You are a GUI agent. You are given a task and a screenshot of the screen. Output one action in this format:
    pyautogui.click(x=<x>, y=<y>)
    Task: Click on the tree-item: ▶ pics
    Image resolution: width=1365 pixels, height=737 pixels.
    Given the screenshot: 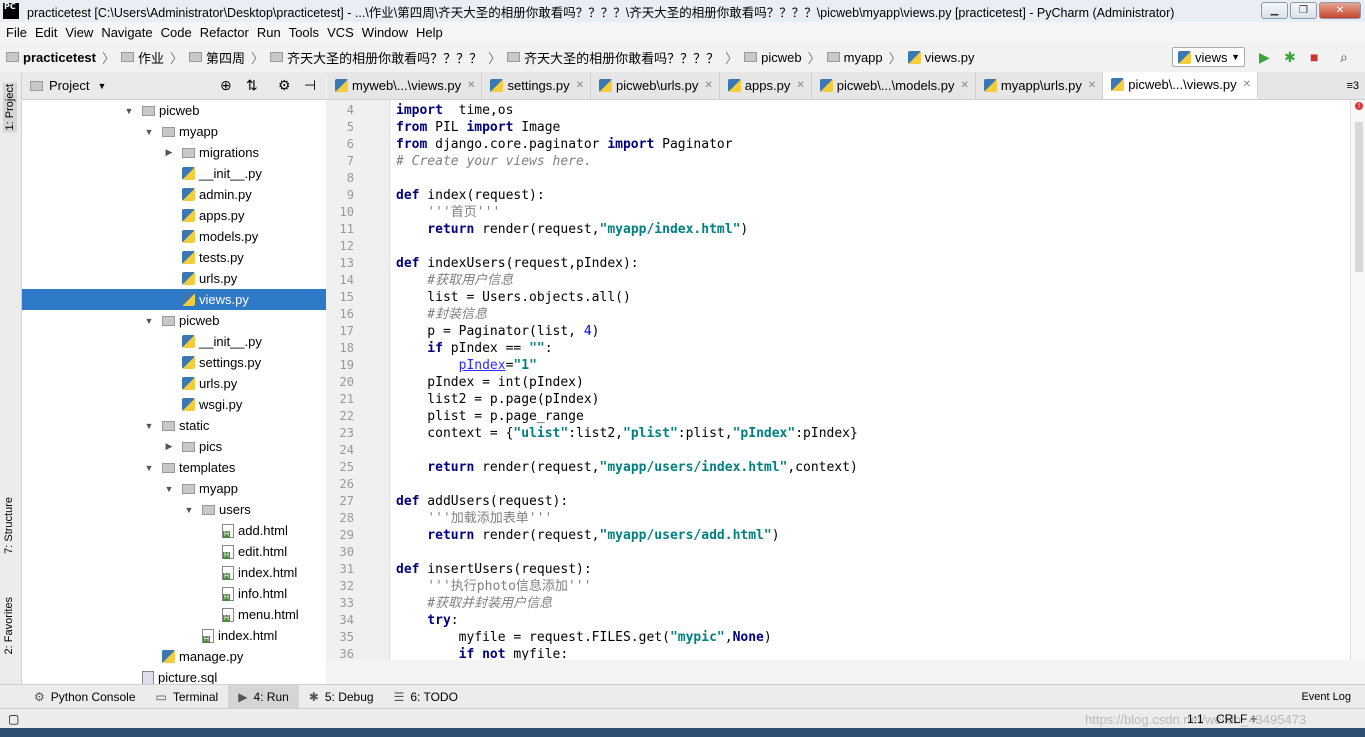 What is the action you would take?
    pyautogui.click(x=174, y=446)
    